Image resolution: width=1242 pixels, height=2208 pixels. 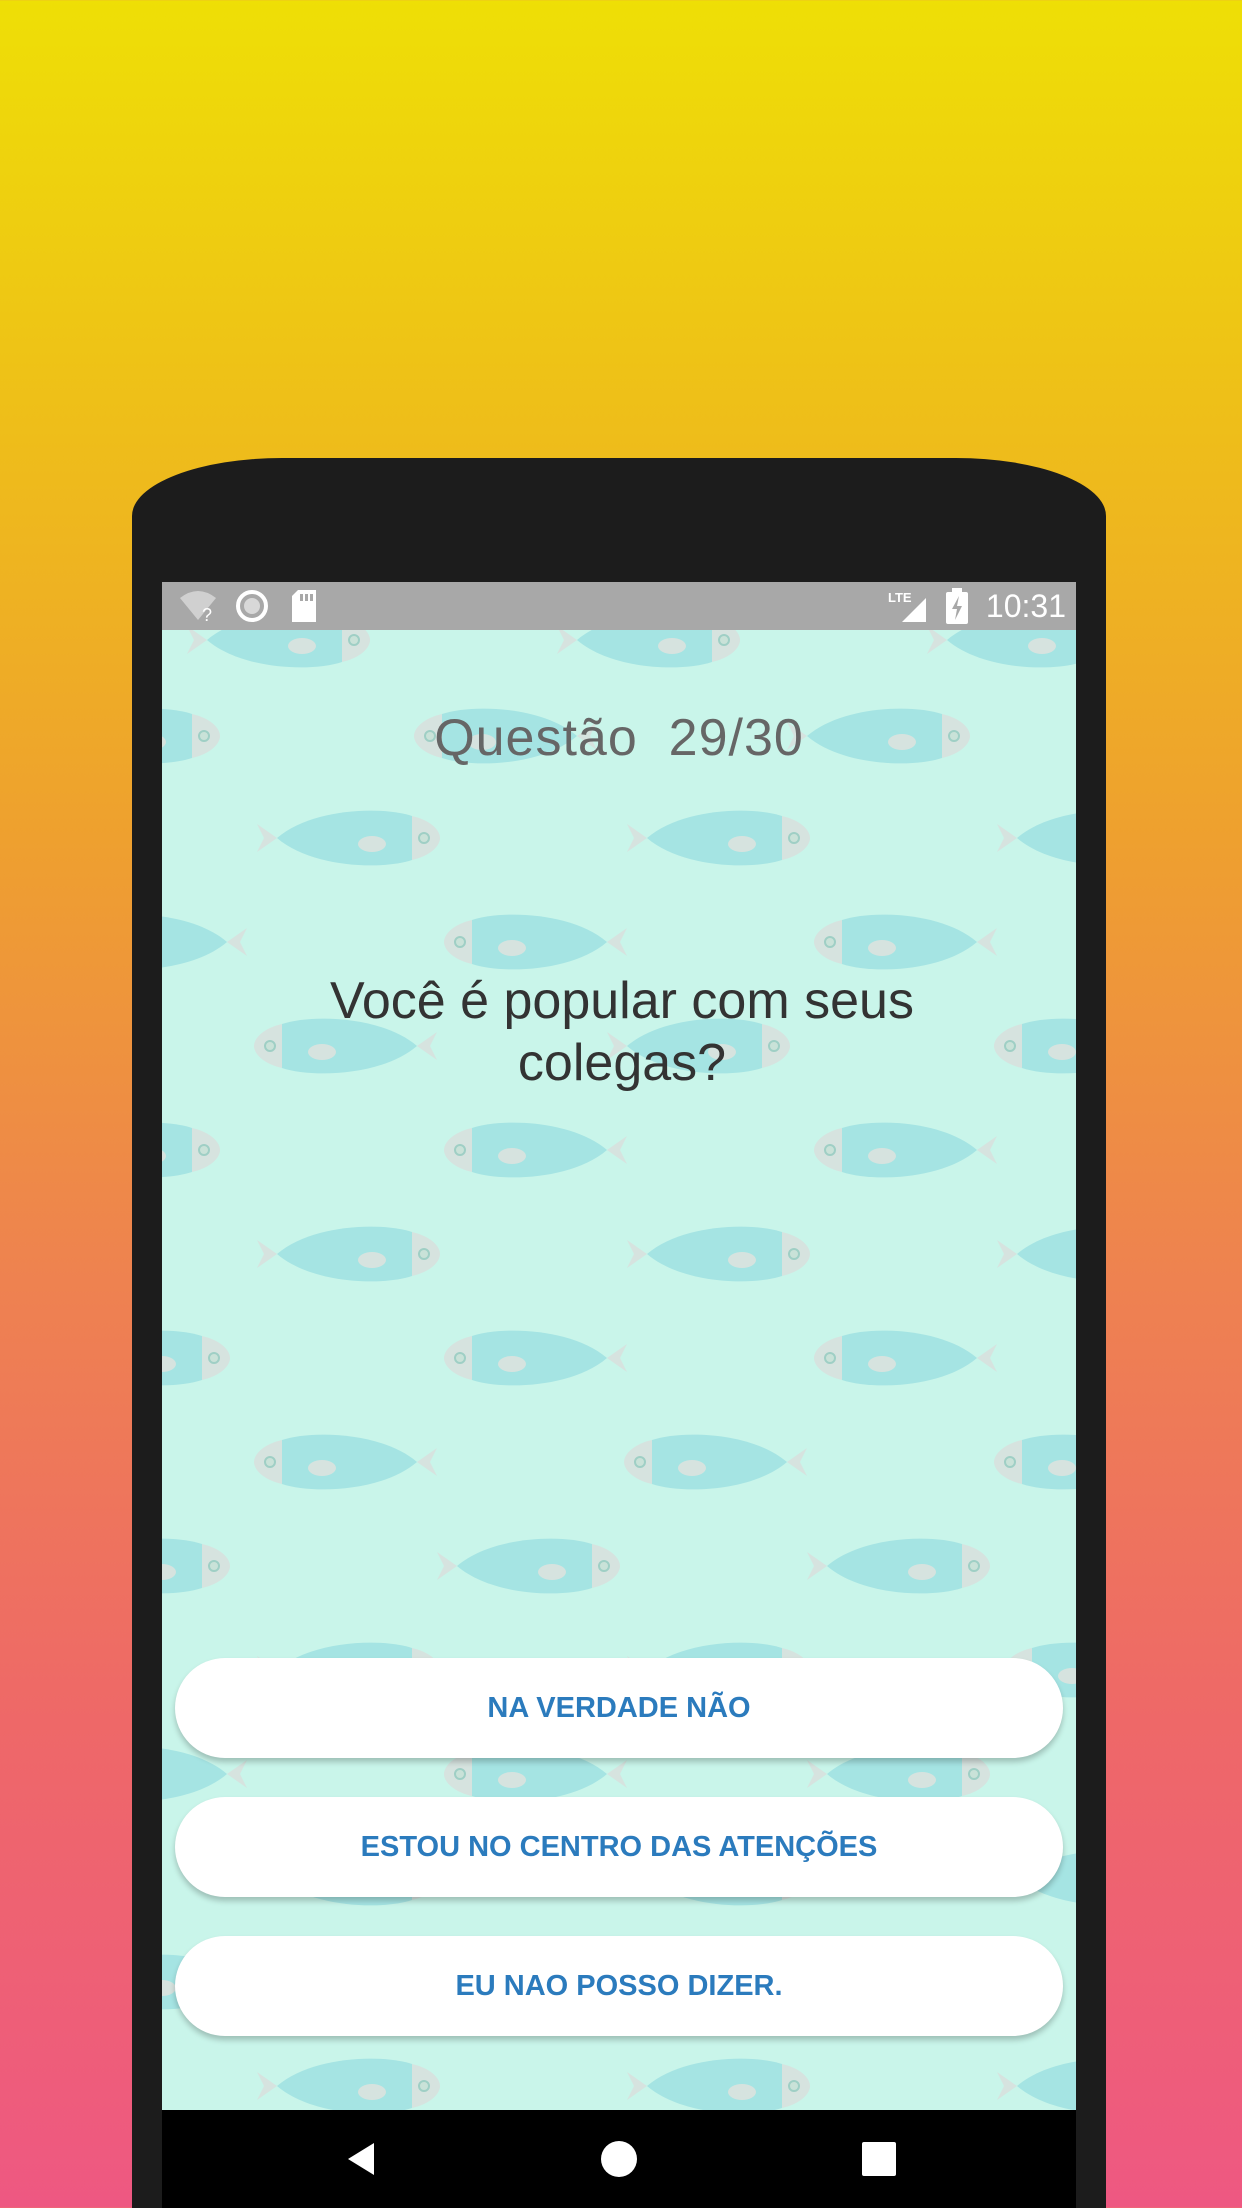 What do you see at coordinates (1025, 606) in the screenshot?
I see `status-time: 10:31` at bounding box center [1025, 606].